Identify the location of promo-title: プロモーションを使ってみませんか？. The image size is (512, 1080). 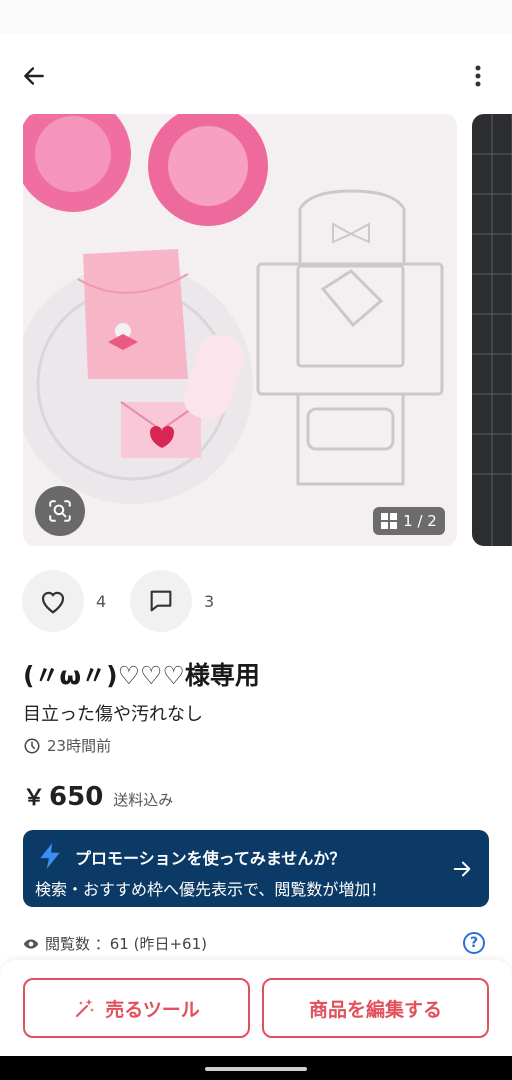
(210, 858).